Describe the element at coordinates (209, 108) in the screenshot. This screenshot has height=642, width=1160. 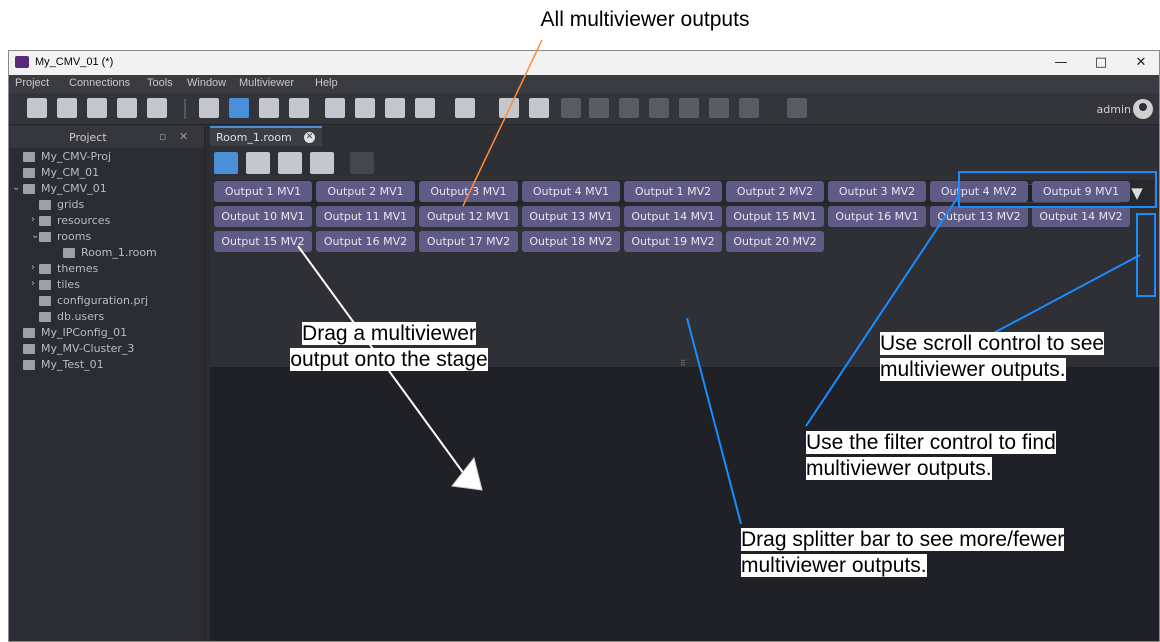
I see `layout-icon` at that location.